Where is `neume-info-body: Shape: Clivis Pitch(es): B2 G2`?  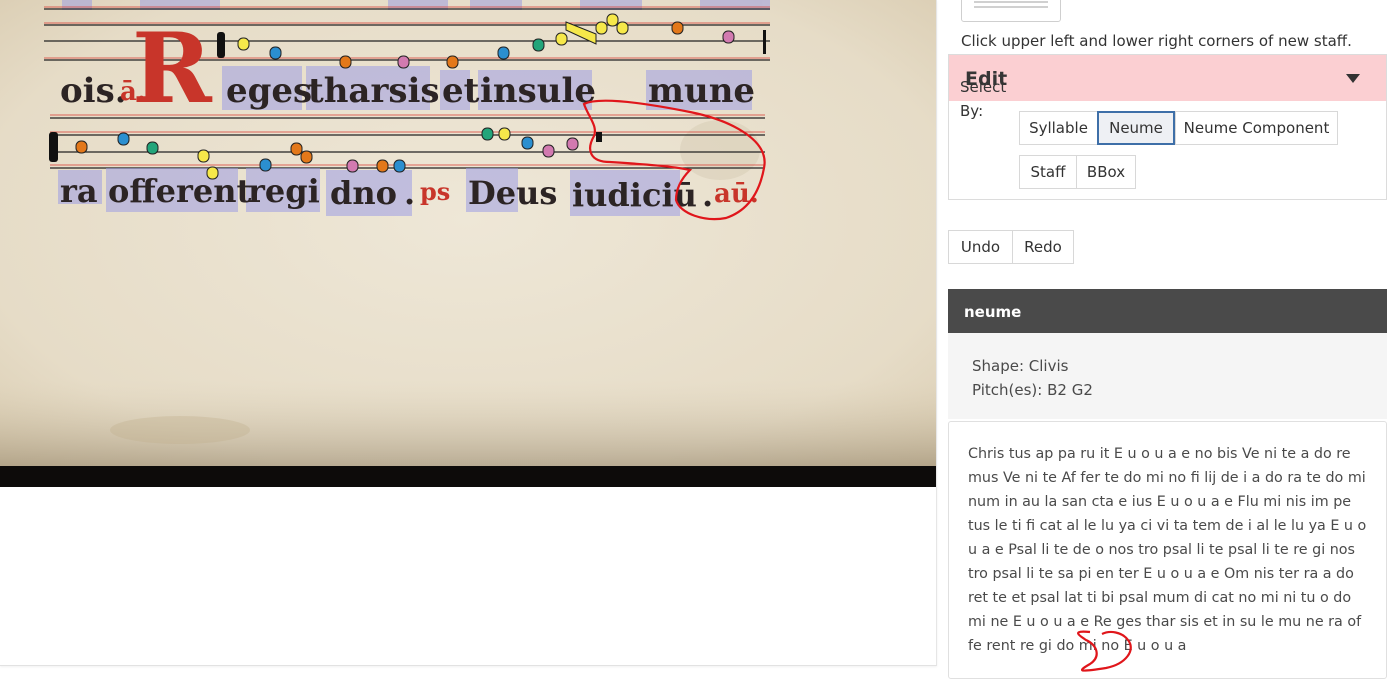
neume-info-body: Shape: Clivis Pitch(es): B2 G2 is located at coordinates (1032, 378).